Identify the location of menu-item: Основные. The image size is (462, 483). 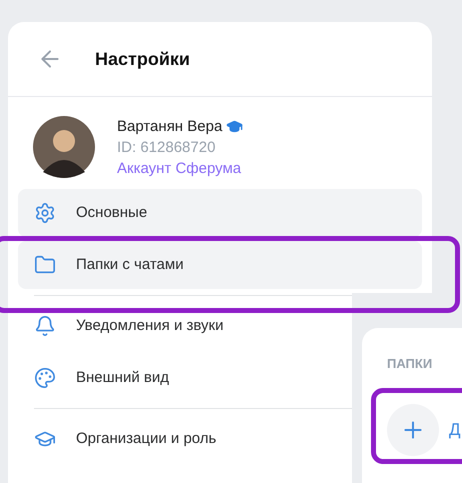
(220, 213).